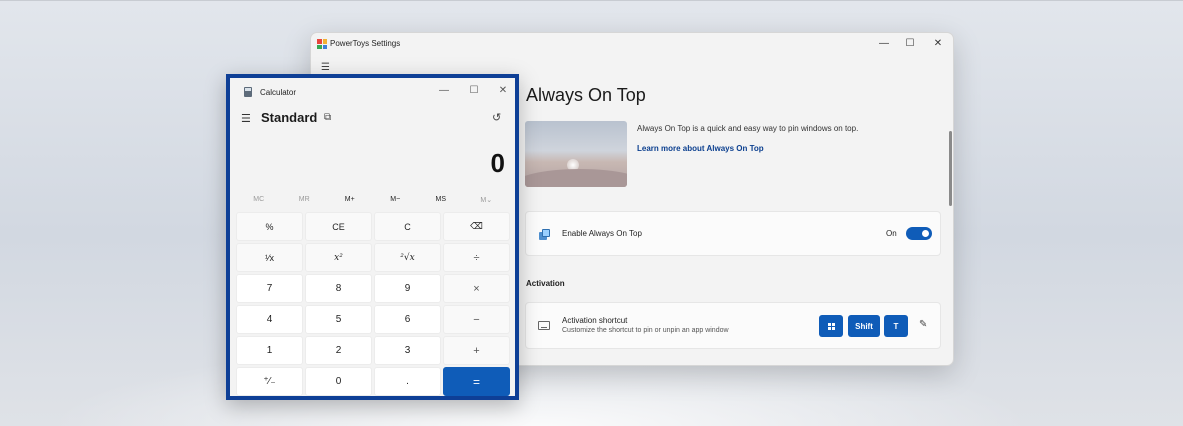 The width and height of the screenshot is (1183, 426). Describe the element at coordinates (476, 288) in the screenshot. I see `multiply-button: ×` at that location.